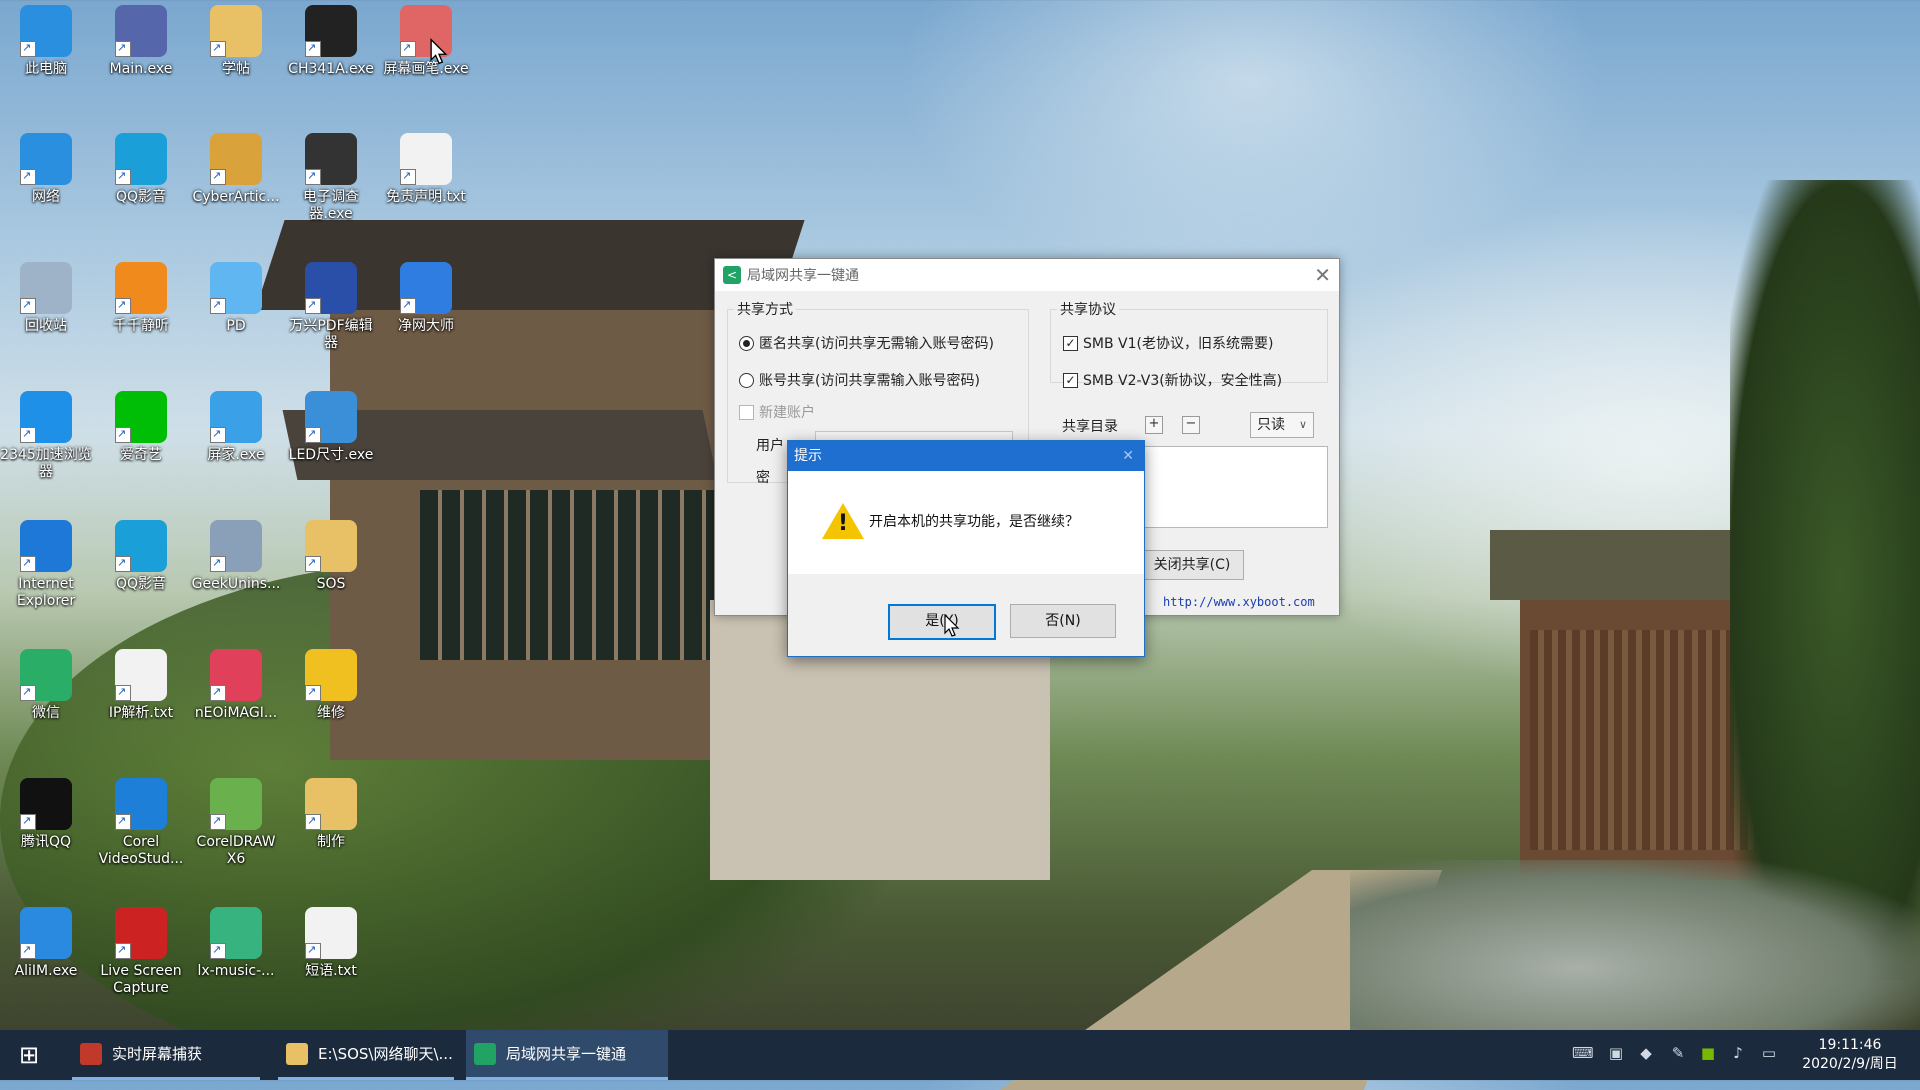 This screenshot has width=1920, height=1090. What do you see at coordinates (331, 814) in the screenshot?
I see `desktop-icon: 制作` at bounding box center [331, 814].